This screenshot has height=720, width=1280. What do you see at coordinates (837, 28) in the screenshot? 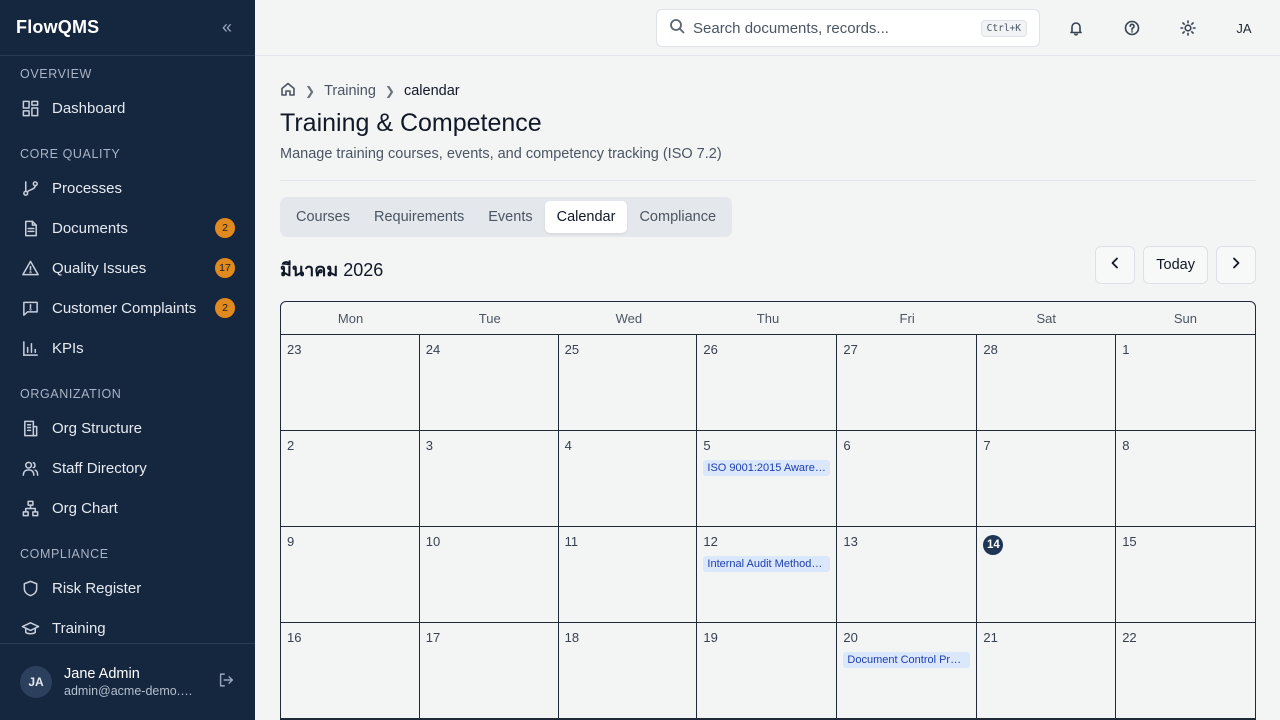
I see `search-input` at bounding box center [837, 28].